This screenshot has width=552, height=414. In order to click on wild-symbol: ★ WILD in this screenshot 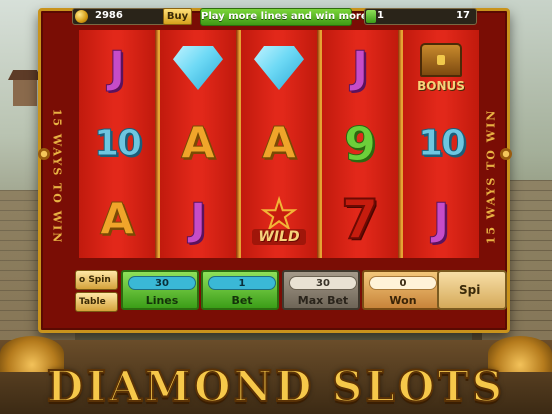, I will do `click(279, 219)`.